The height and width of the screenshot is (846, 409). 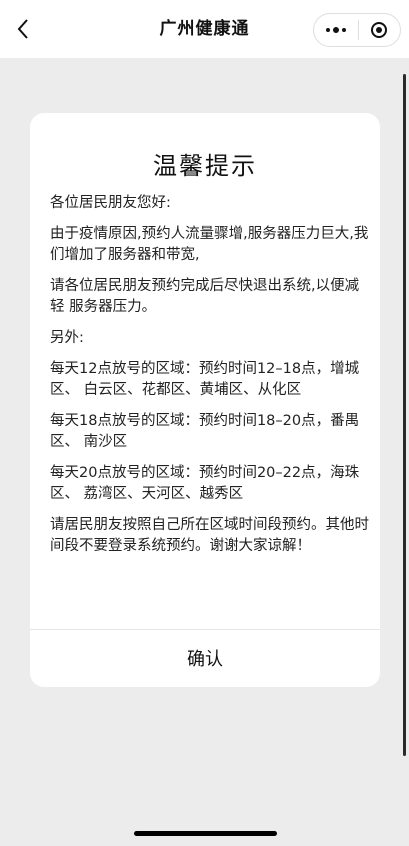 I want to click on notice-paragraph: 每天18点放号的区域：预约时间18–20点，番禺区、 南沙区, so click(x=205, y=431).